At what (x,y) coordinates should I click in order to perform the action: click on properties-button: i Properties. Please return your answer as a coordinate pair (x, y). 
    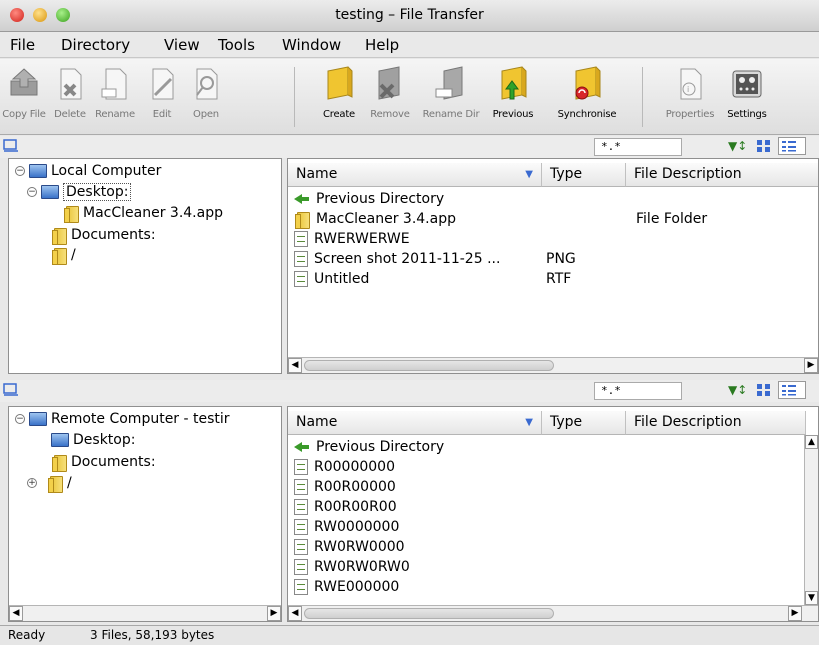
    Looking at the image, I should click on (690, 98).